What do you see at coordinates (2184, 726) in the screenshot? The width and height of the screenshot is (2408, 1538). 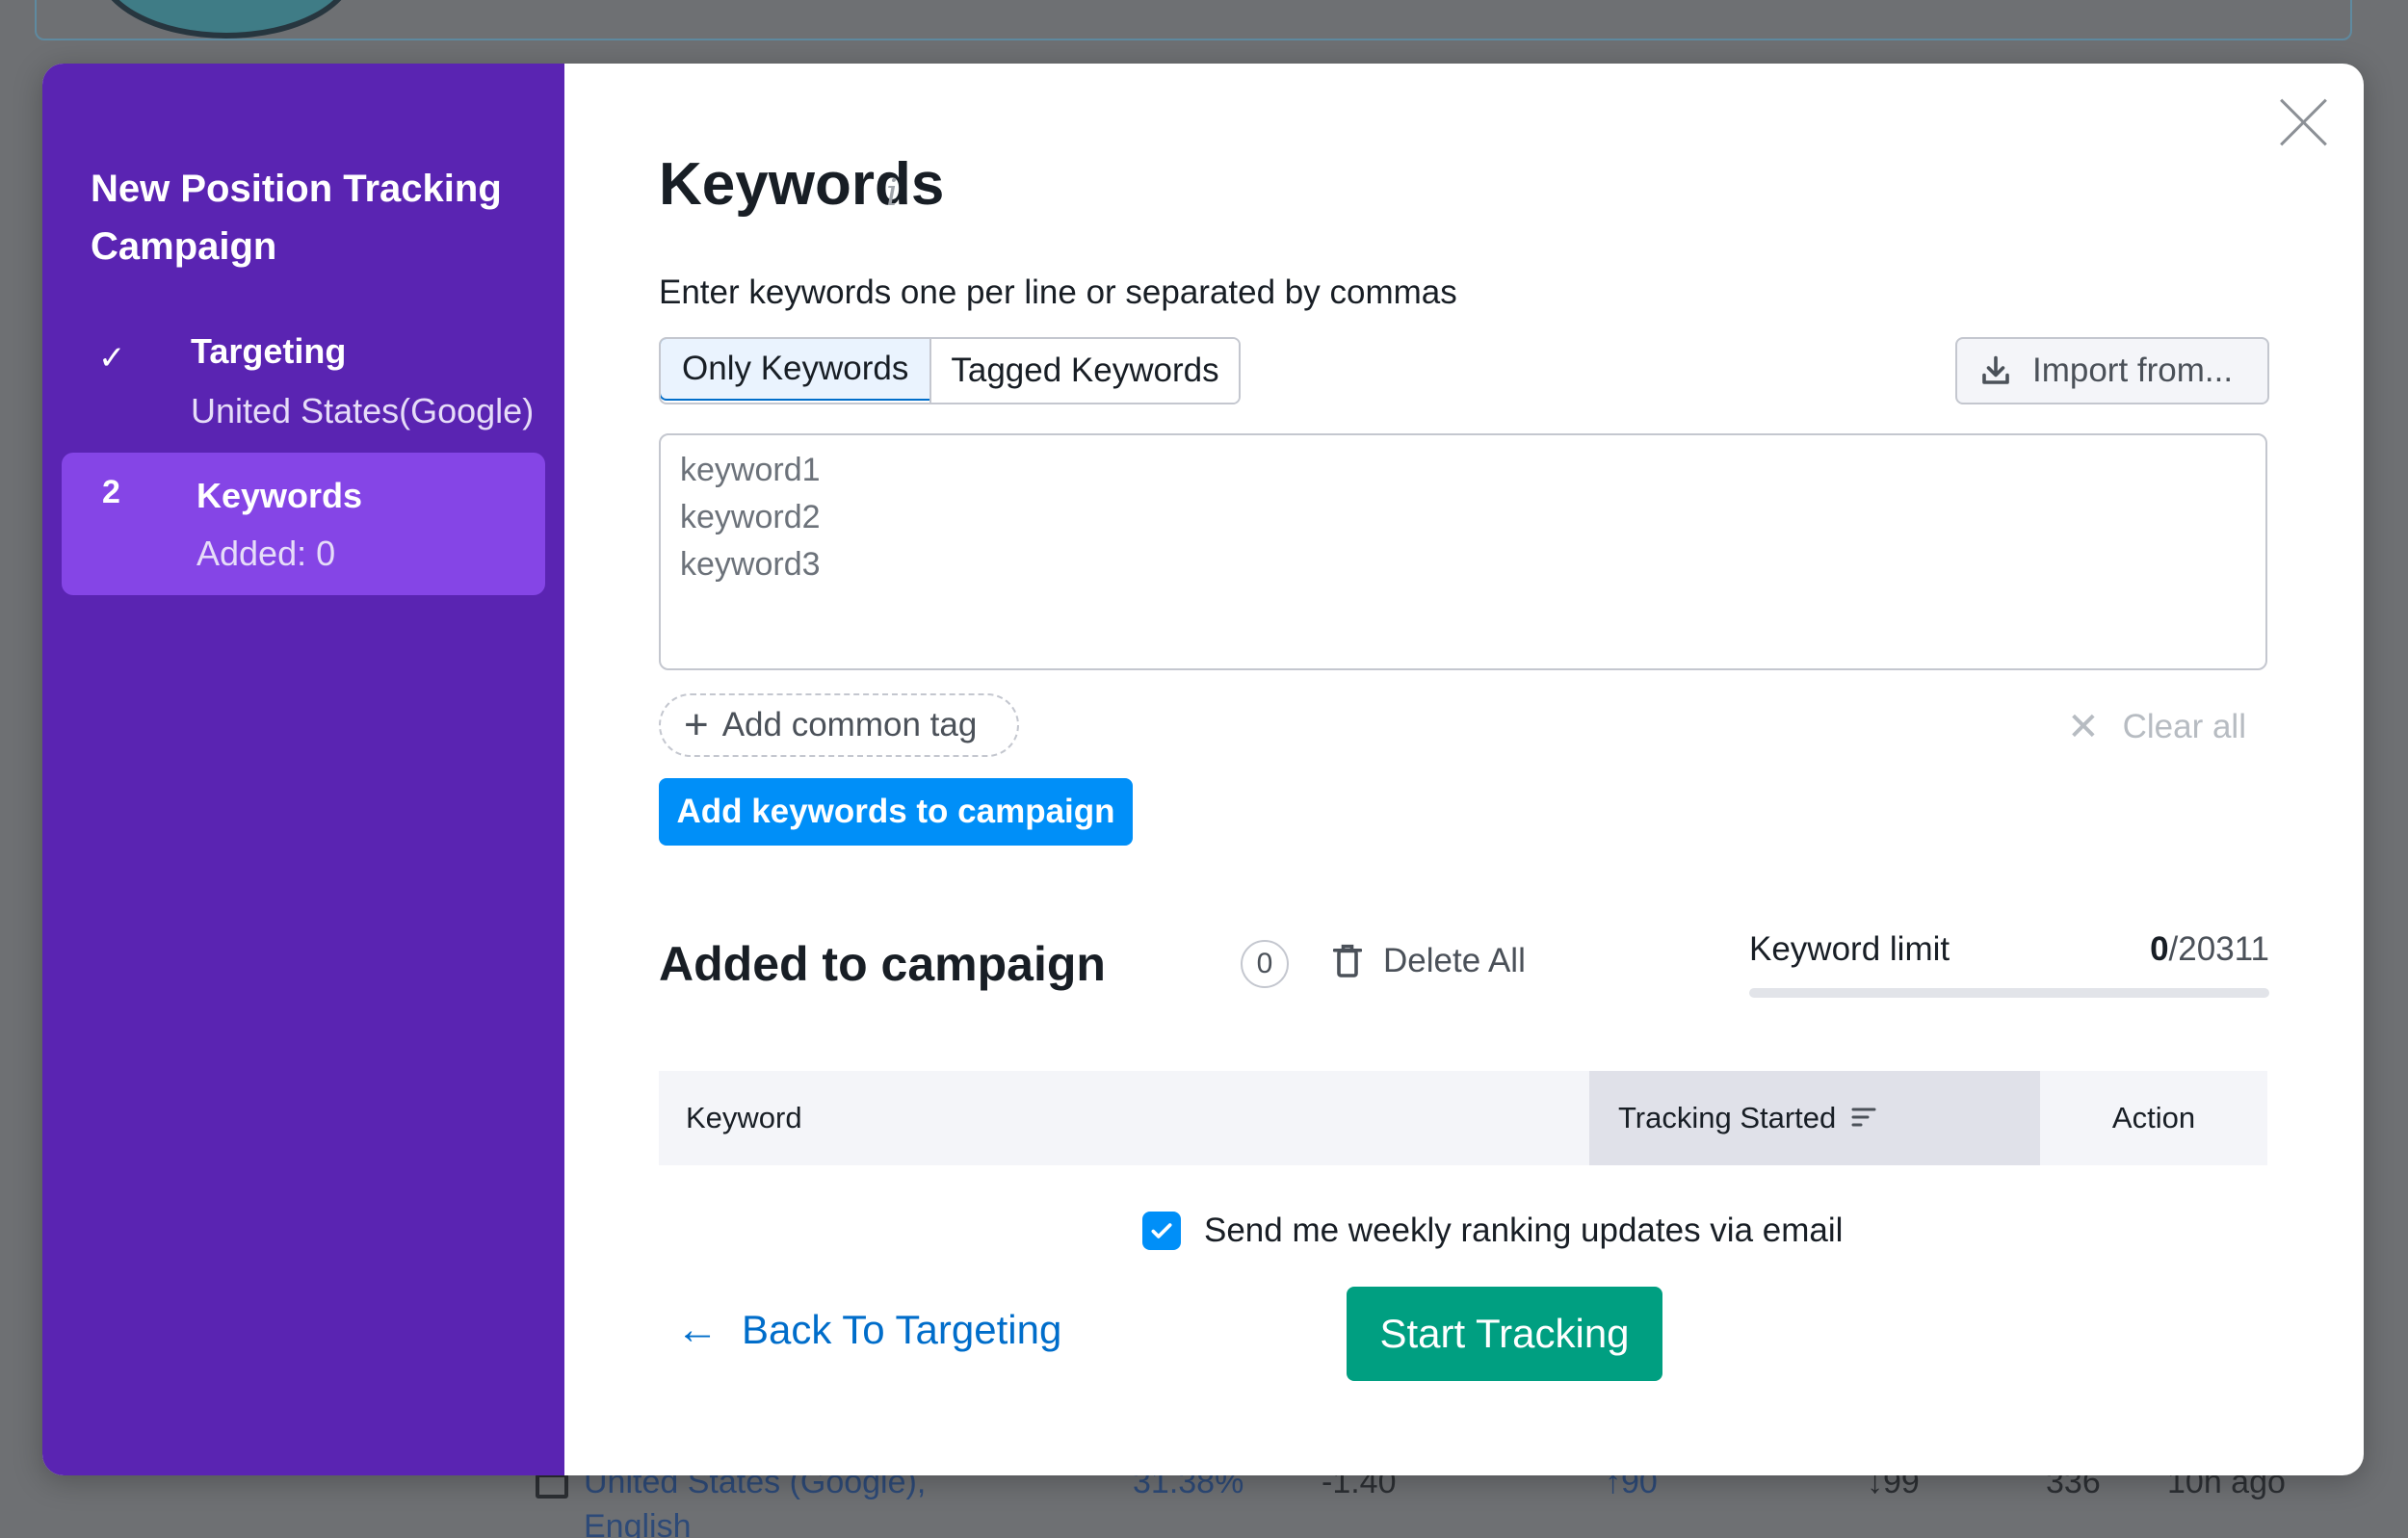 I see `clear-all-label: Clear all` at bounding box center [2184, 726].